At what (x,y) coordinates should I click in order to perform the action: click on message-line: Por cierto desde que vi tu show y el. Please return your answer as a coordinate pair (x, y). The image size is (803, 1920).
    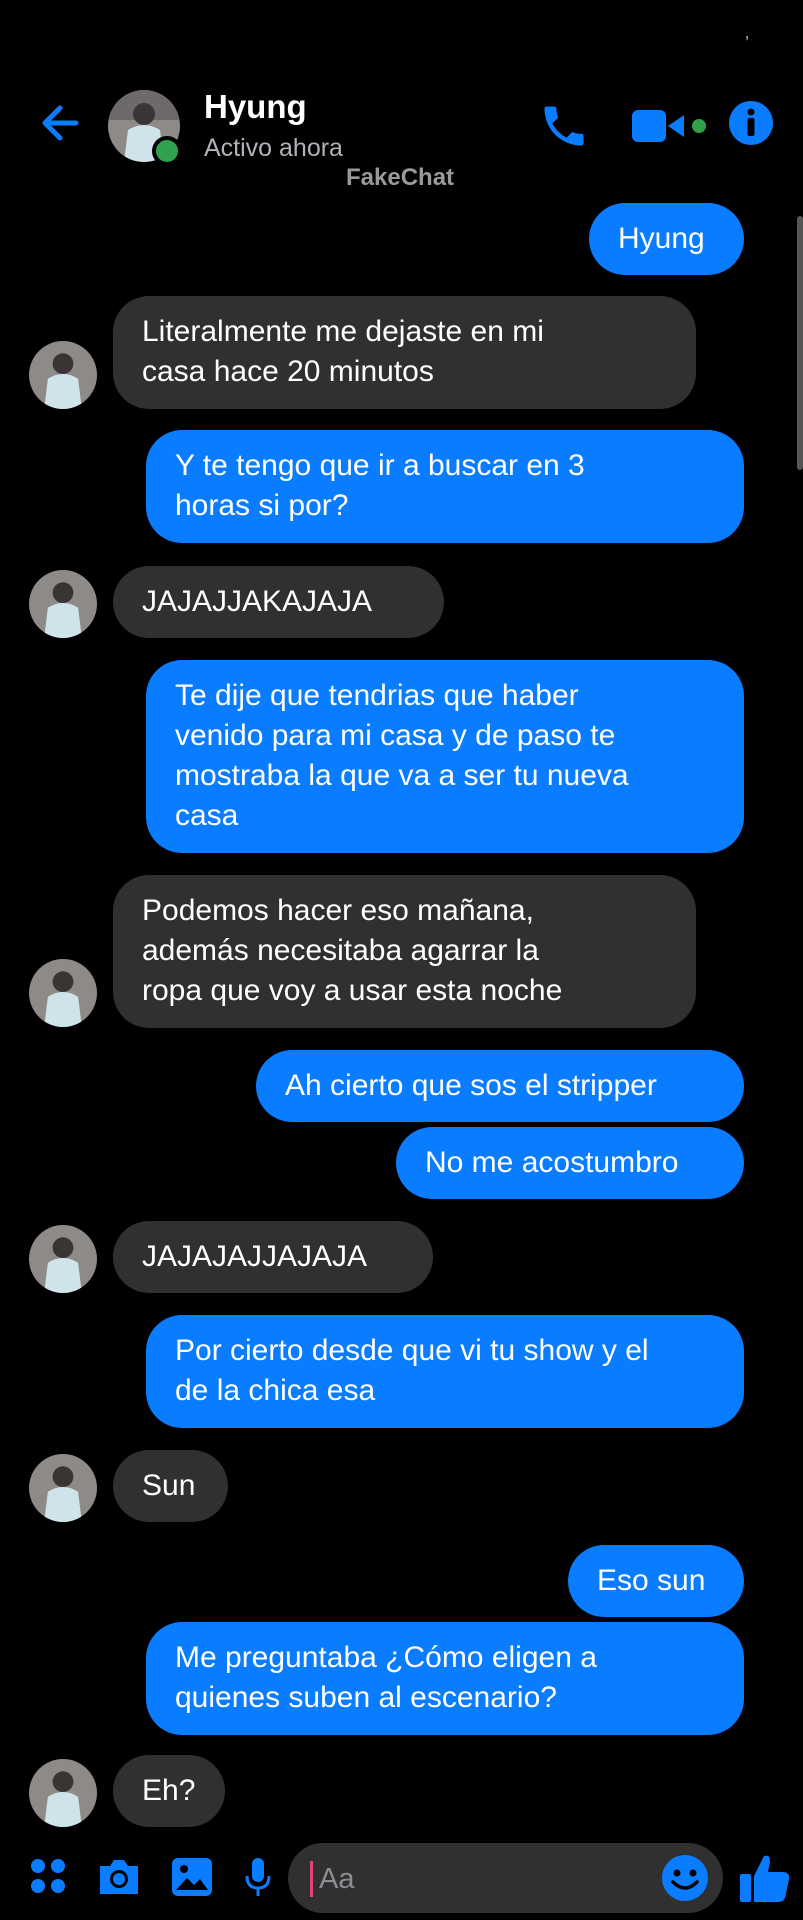
    Looking at the image, I should click on (412, 1350).